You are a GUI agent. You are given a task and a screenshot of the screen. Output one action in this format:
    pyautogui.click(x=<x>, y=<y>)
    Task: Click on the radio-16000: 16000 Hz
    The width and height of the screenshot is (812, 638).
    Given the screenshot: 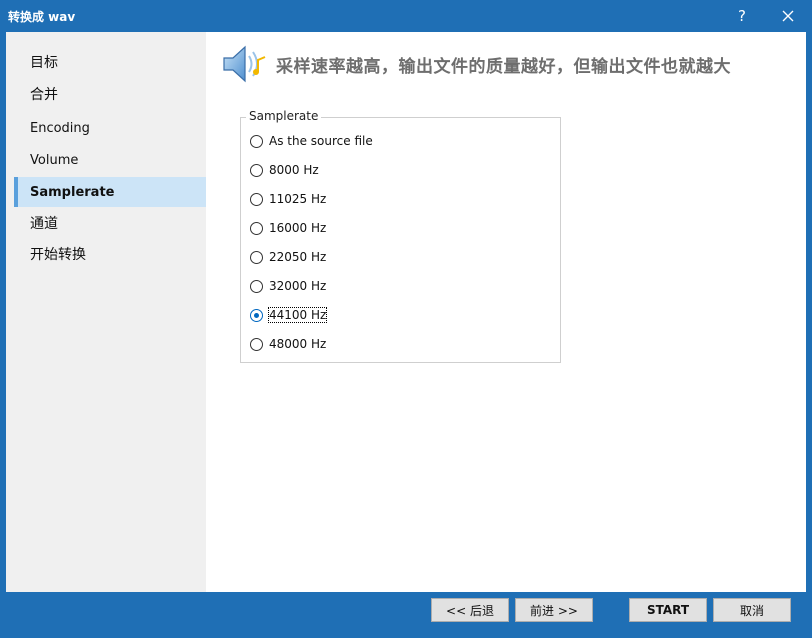 What is the action you would take?
    pyautogui.click(x=288, y=228)
    